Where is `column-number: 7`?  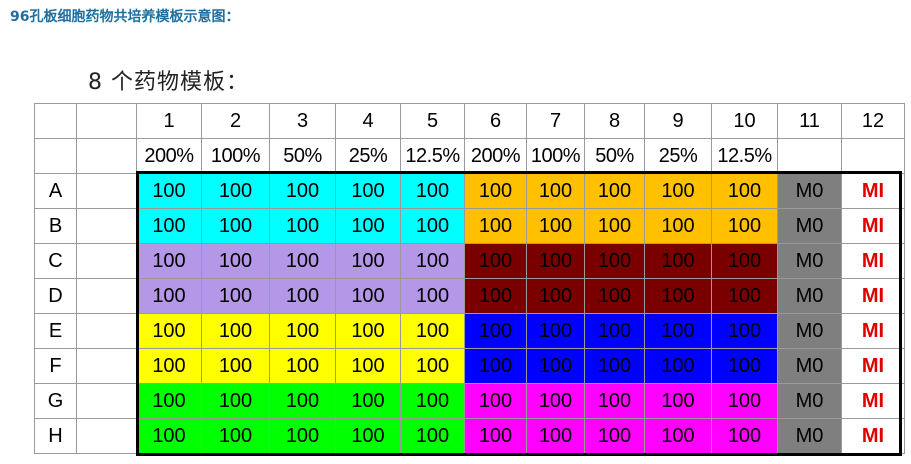 column-number: 7 is located at coordinates (555, 121).